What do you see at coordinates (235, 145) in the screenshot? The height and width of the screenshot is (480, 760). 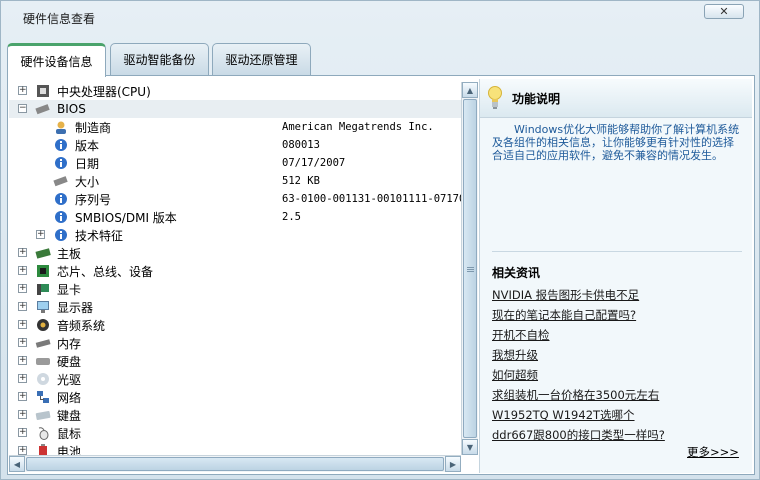 I see `tree-row-version: 版本 080013` at bounding box center [235, 145].